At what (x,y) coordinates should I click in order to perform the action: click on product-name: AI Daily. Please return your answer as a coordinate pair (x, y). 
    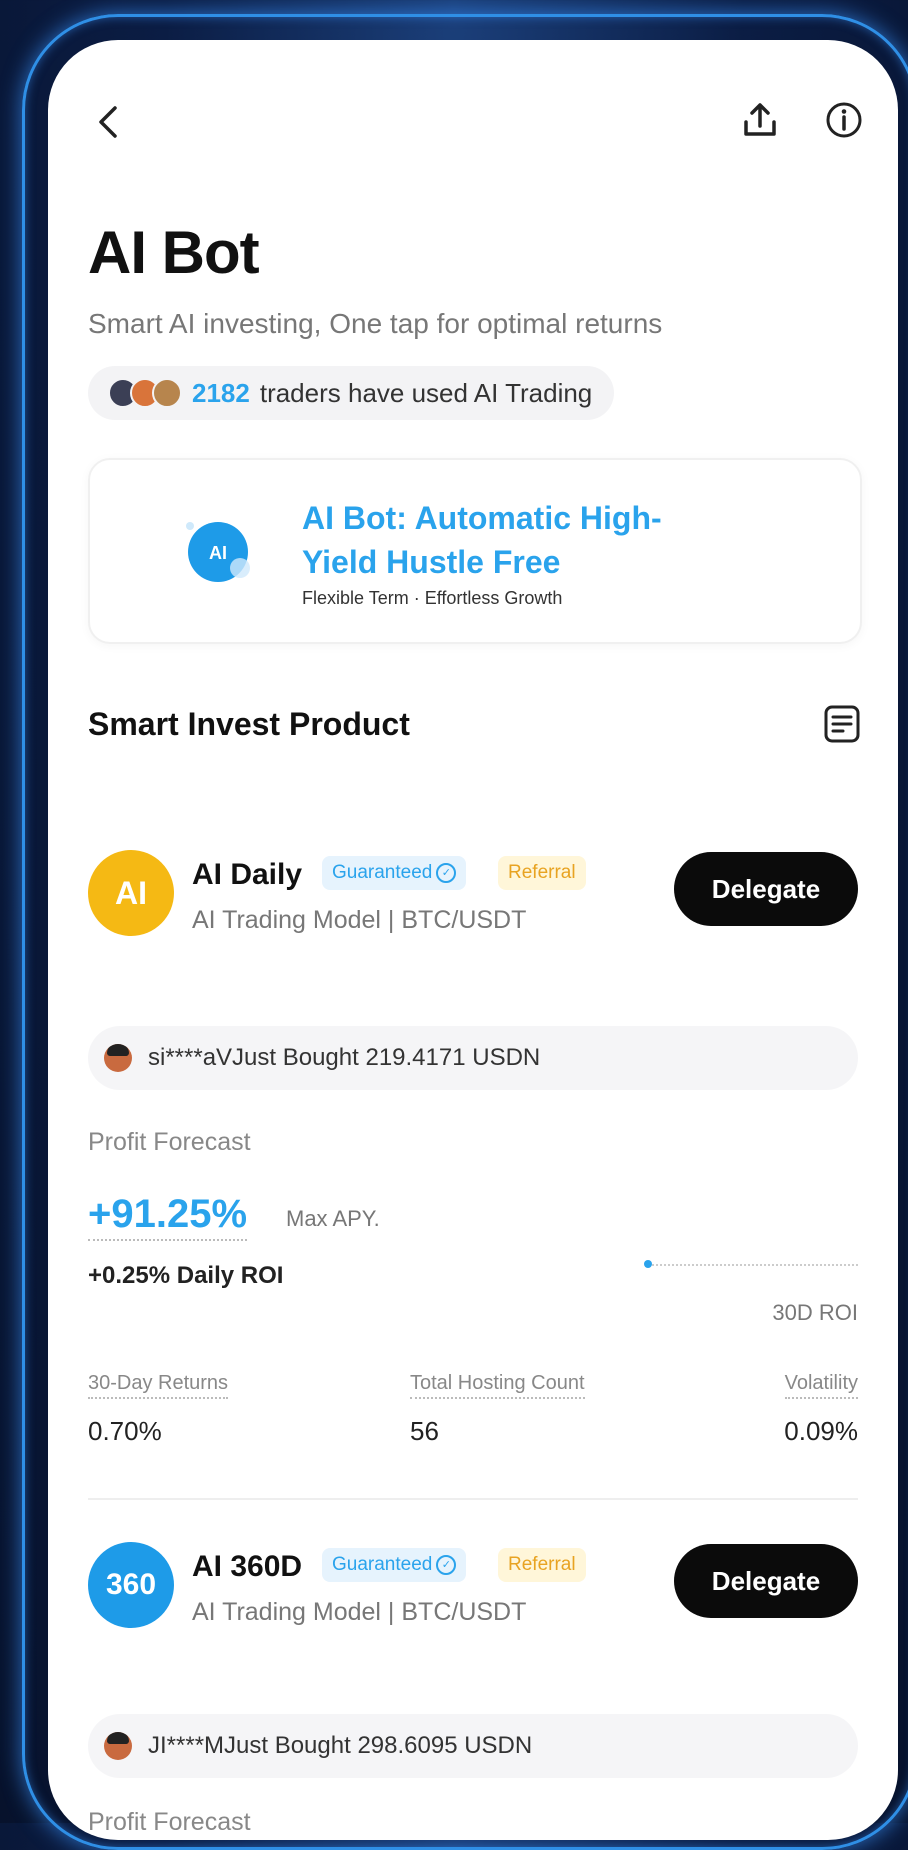
    Looking at the image, I should click on (247, 874).